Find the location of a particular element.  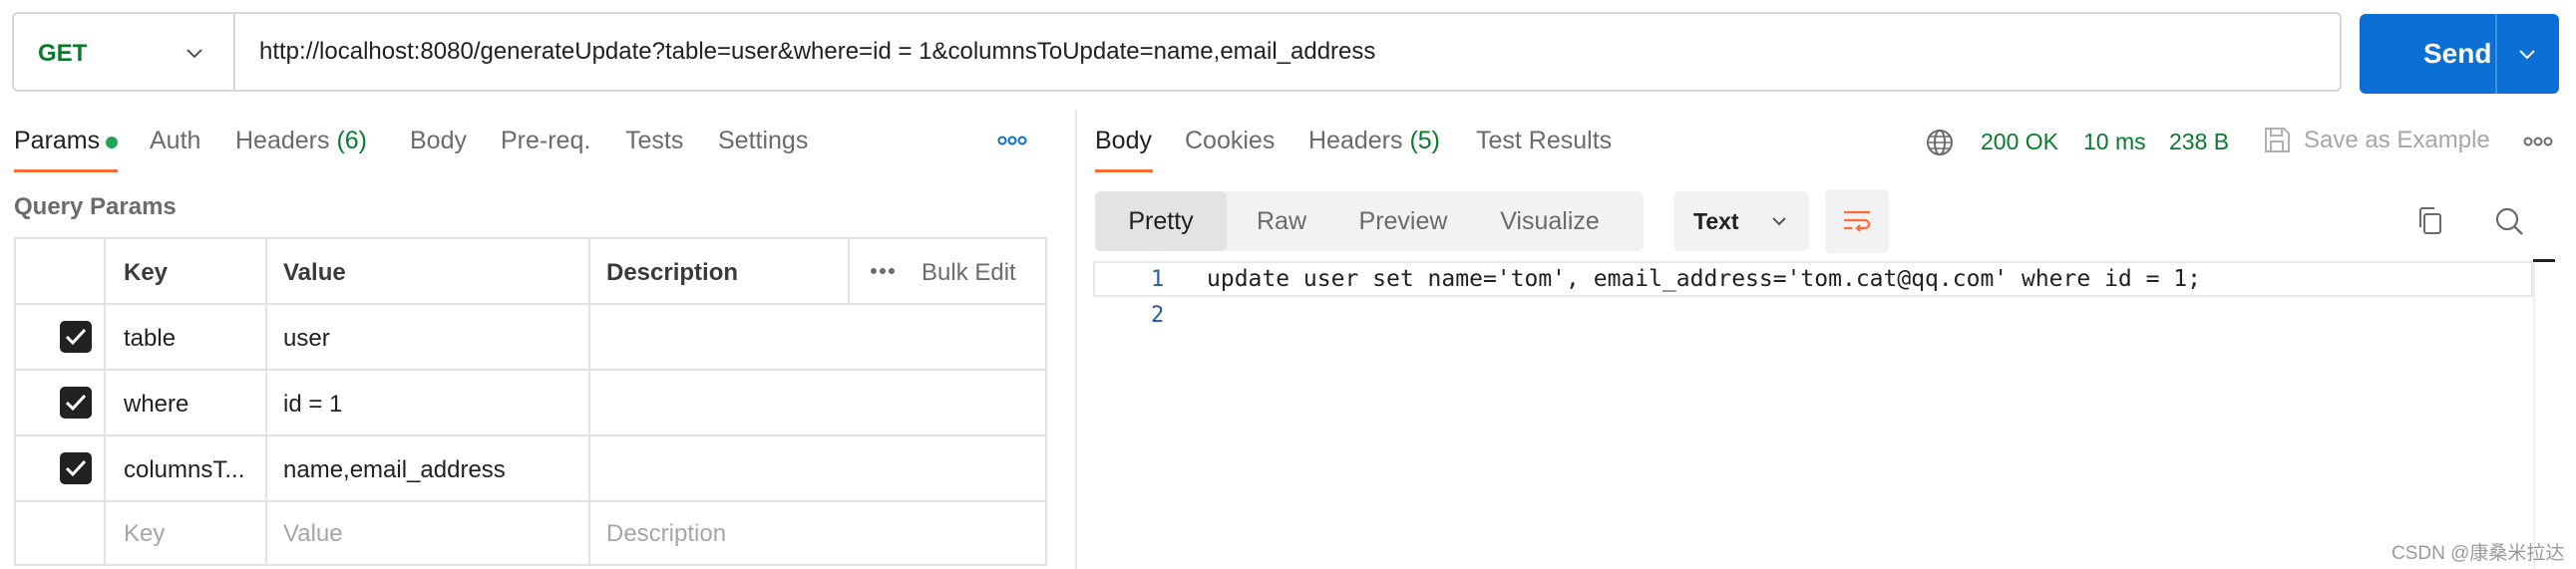

new-value-input: Value is located at coordinates (313, 534).